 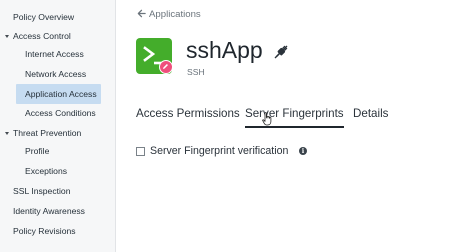 I want to click on app-type-label: SSH, so click(x=196, y=72).